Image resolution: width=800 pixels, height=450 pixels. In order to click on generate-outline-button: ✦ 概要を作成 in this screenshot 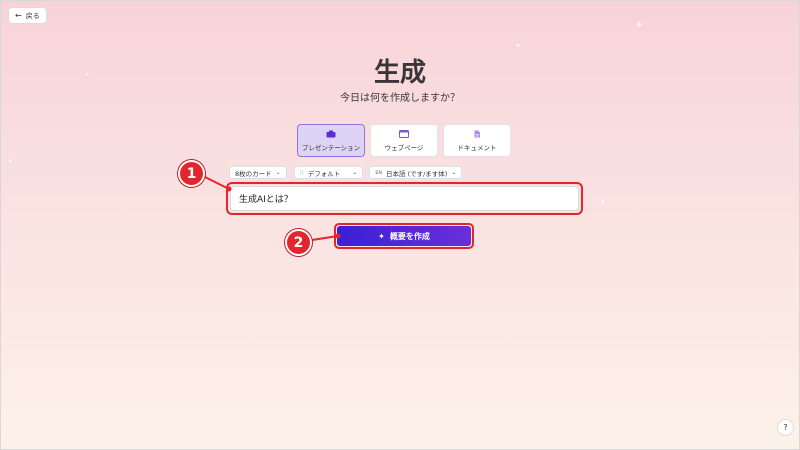, I will do `click(404, 236)`.